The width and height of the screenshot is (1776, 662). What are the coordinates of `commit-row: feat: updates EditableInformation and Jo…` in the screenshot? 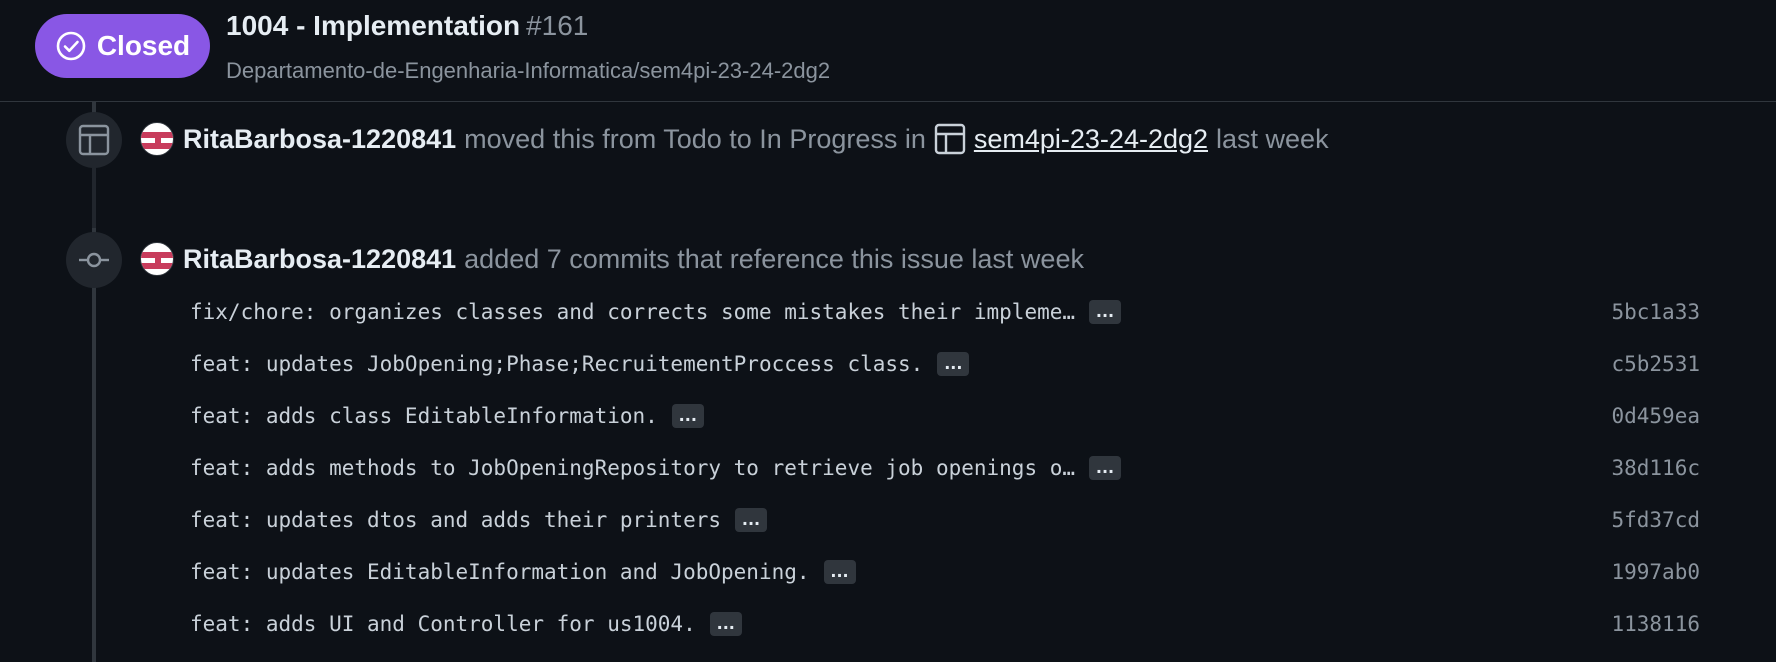 It's located at (945, 572).